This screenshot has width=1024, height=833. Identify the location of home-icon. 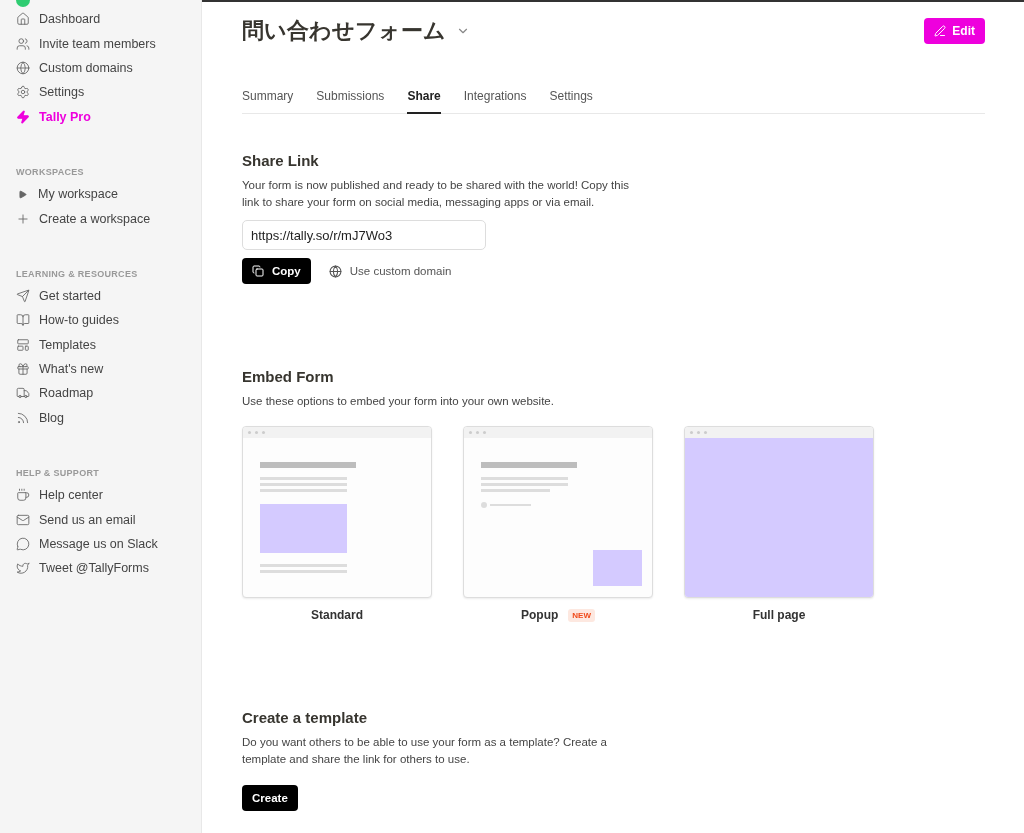
(23, 19).